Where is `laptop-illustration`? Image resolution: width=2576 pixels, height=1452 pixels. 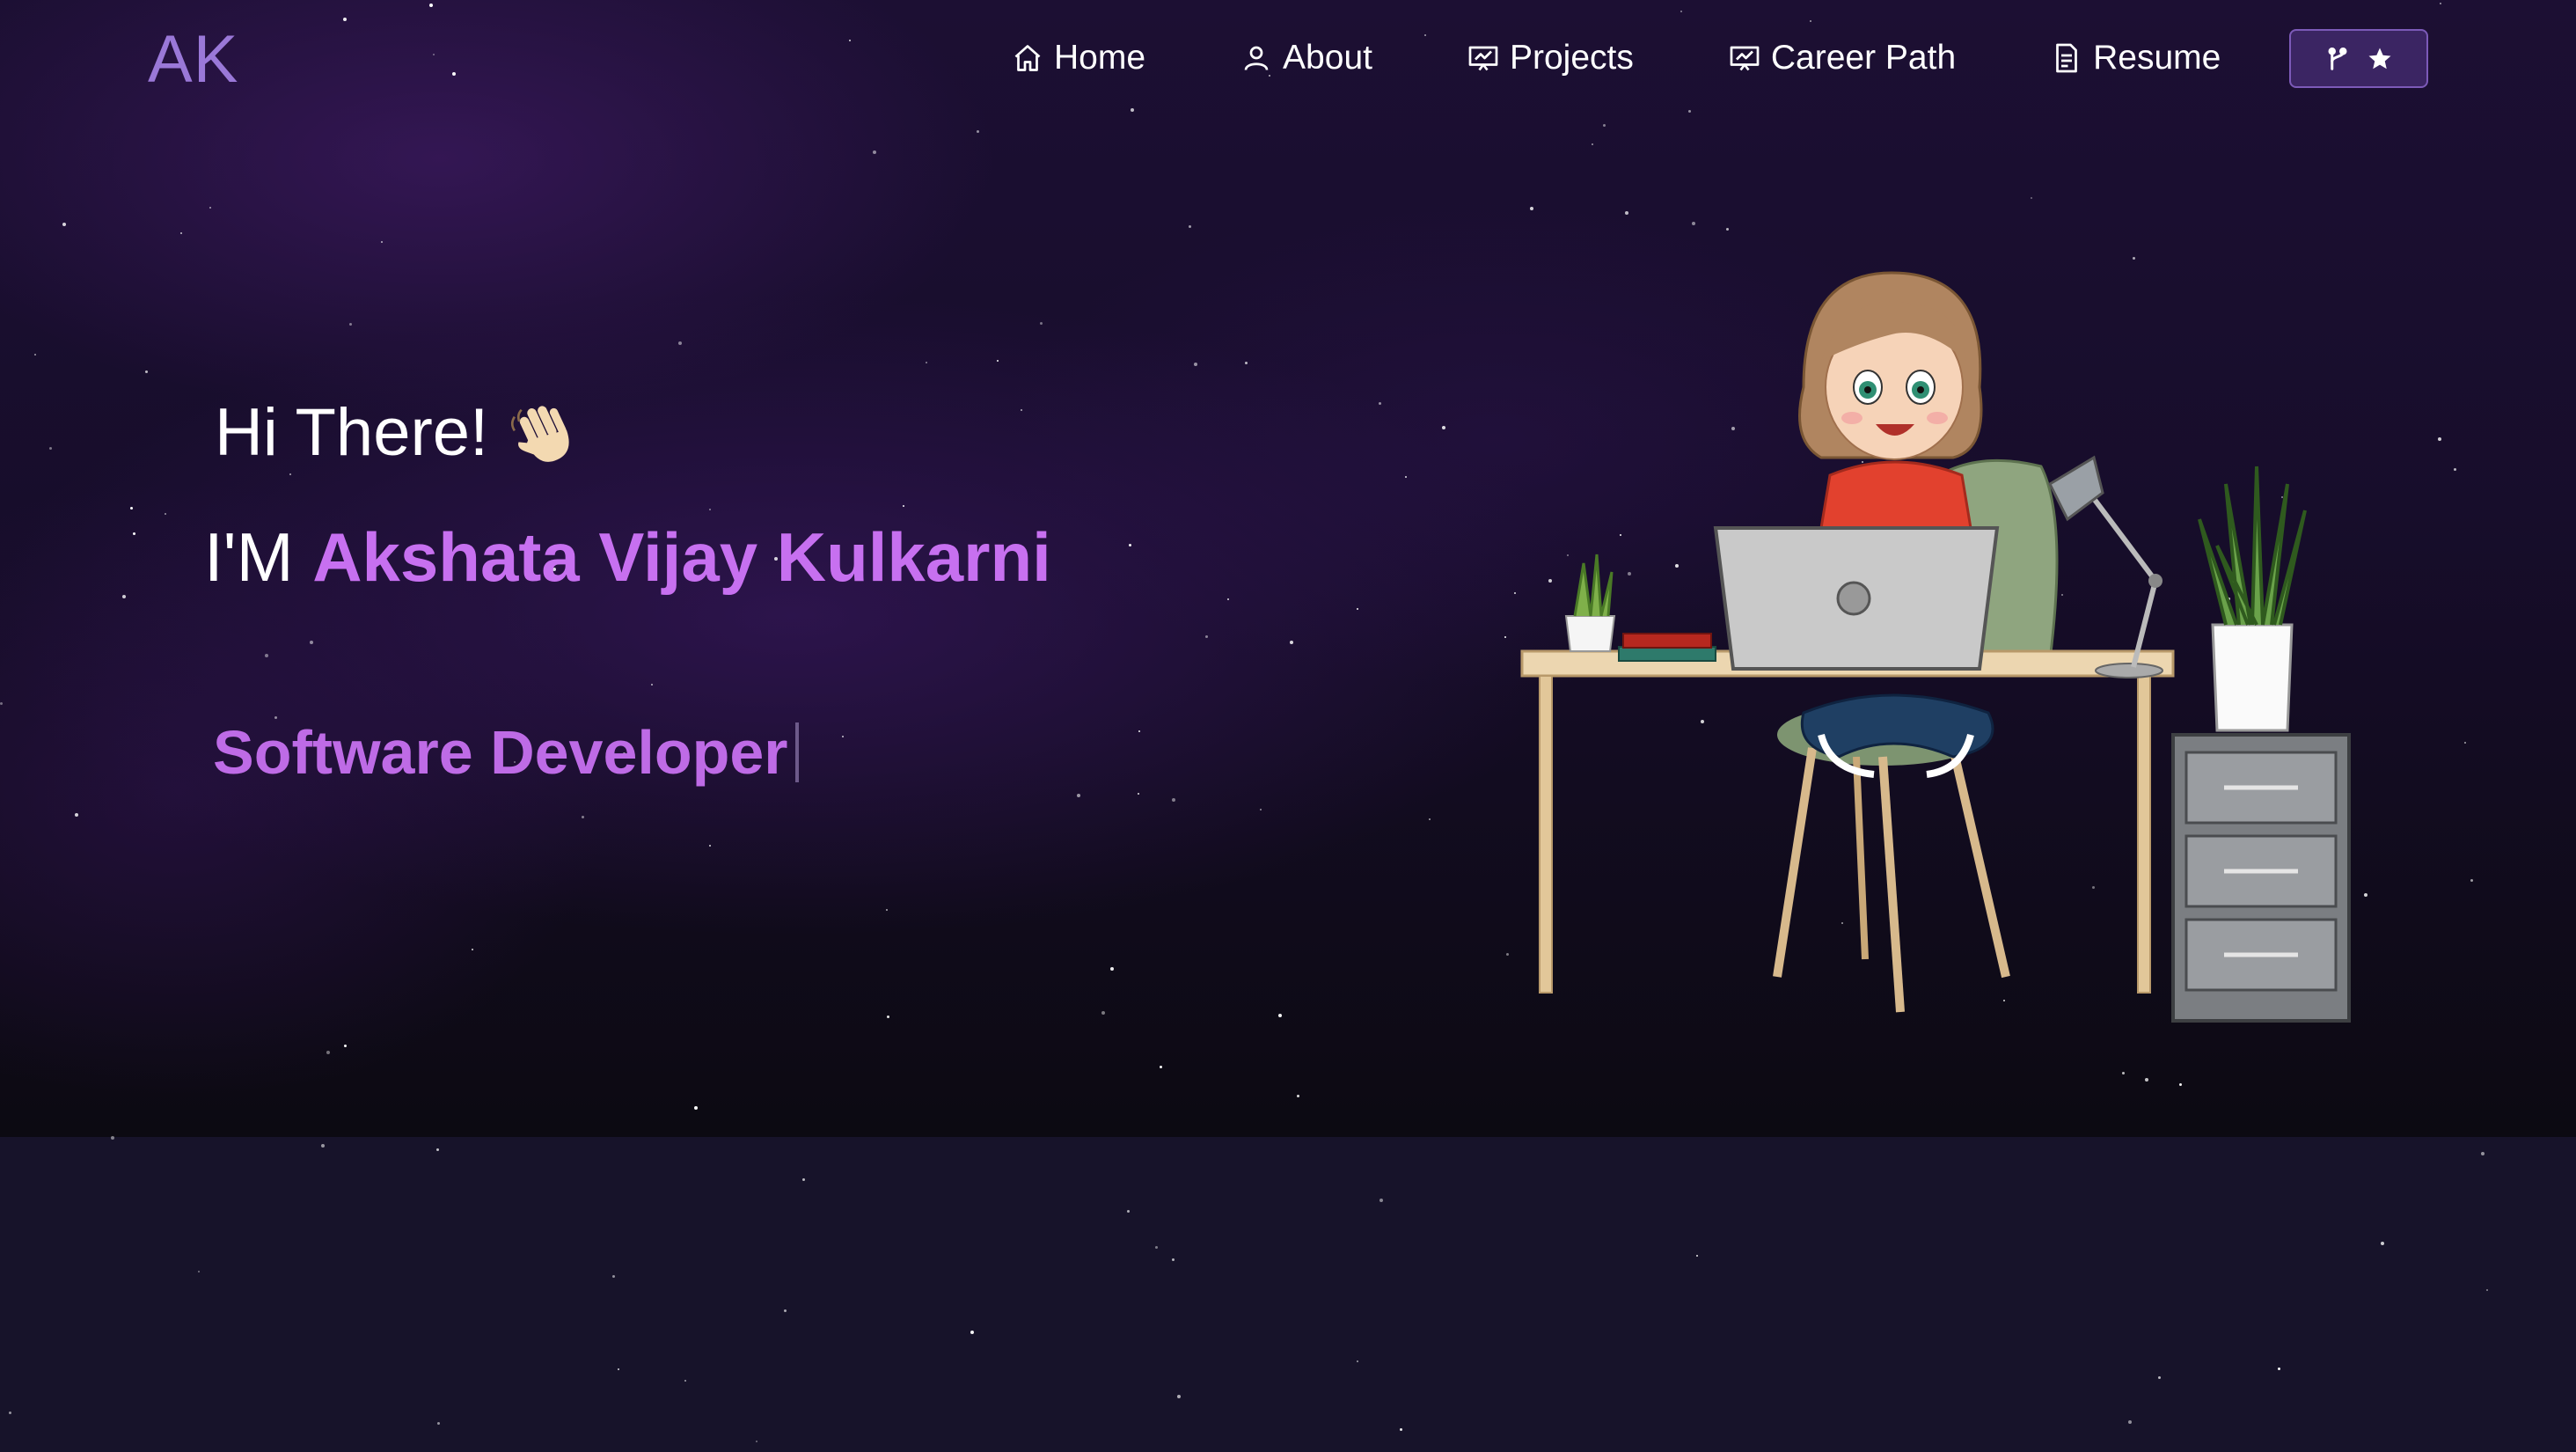 laptop-illustration is located at coordinates (1856, 598).